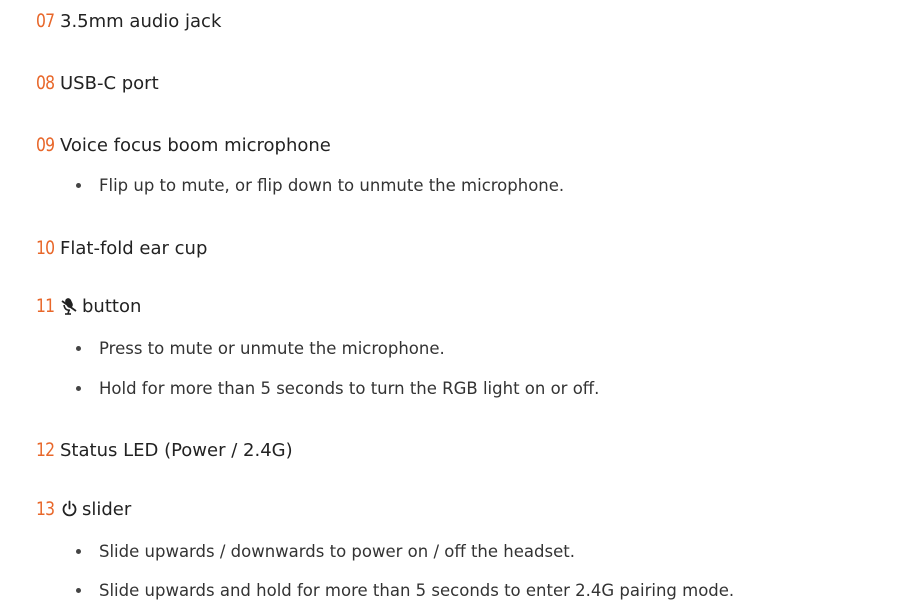 The width and height of the screenshot is (900, 603). What do you see at coordinates (456, 83) in the screenshot?
I see `list-item-usb-c-port: 08 USB-C port` at bounding box center [456, 83].